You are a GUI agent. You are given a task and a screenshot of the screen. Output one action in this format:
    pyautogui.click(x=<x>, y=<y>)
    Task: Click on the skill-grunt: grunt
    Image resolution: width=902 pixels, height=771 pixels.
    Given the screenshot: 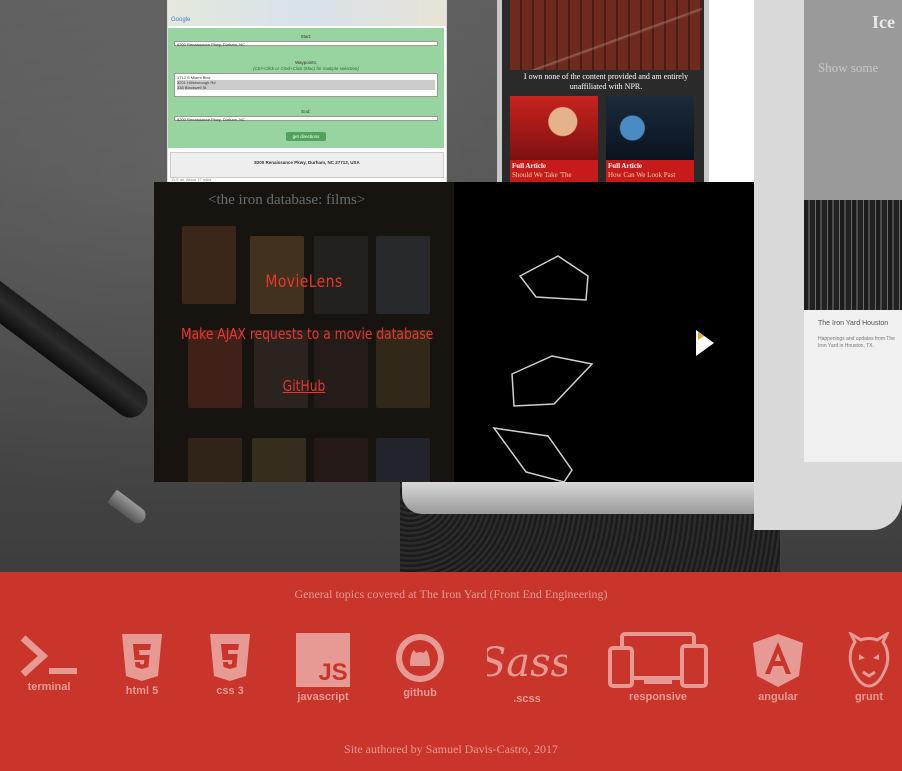 What is the action you would take?
    pyautogui.click(x=869, y=667)
    